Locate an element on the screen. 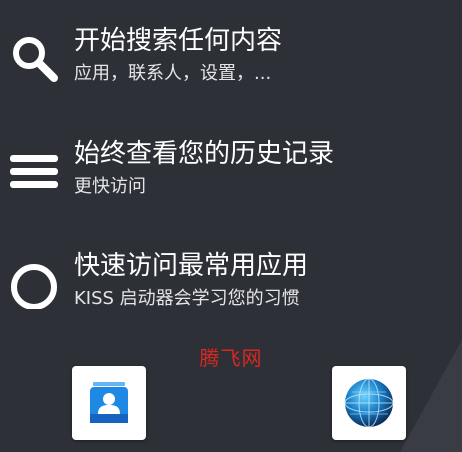  favorite-app-contacts is located at coordinates (109, 403).